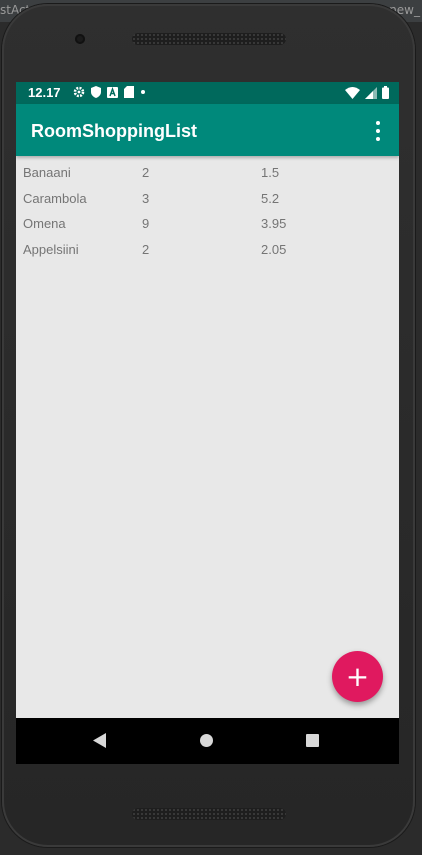 This screenshot has width=422, height=855. Describe the element at coordinates (371, 92) in the screenshot. I see `cell-signal-icon` at that location.